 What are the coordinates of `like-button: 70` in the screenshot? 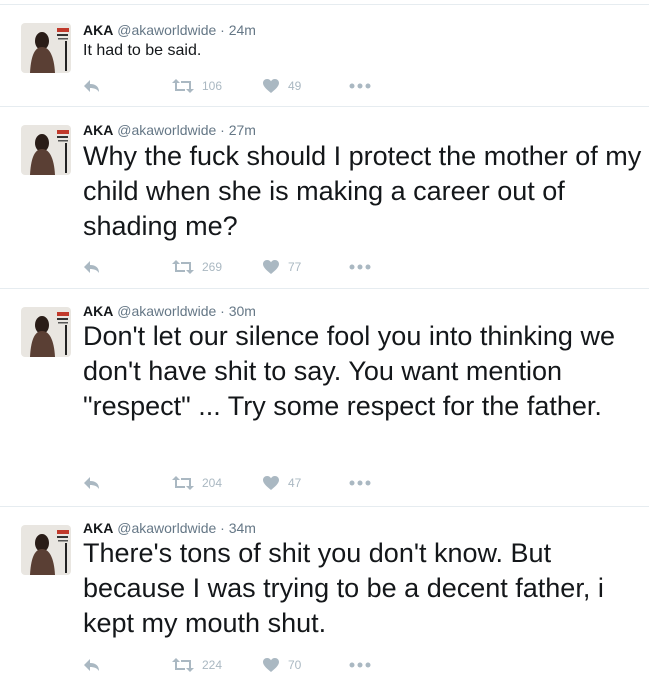 It's located at (281, 665).